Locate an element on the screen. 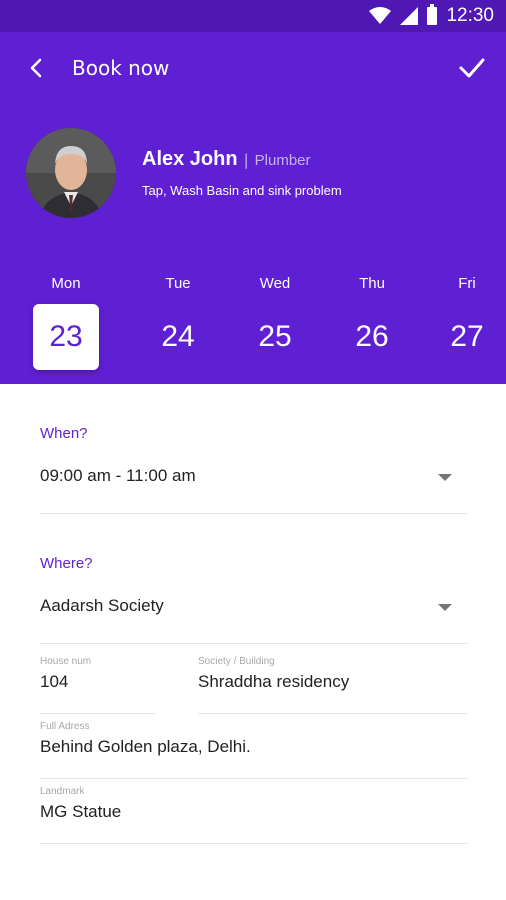 The image size is (506, 900). day-date: 26 is located at coordinates (372, 336).